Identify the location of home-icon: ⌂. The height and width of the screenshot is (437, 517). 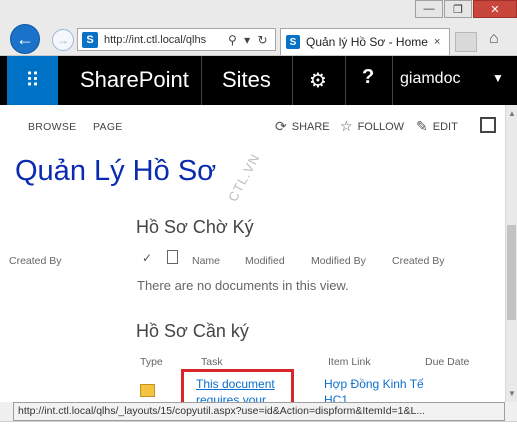
(494, 39).